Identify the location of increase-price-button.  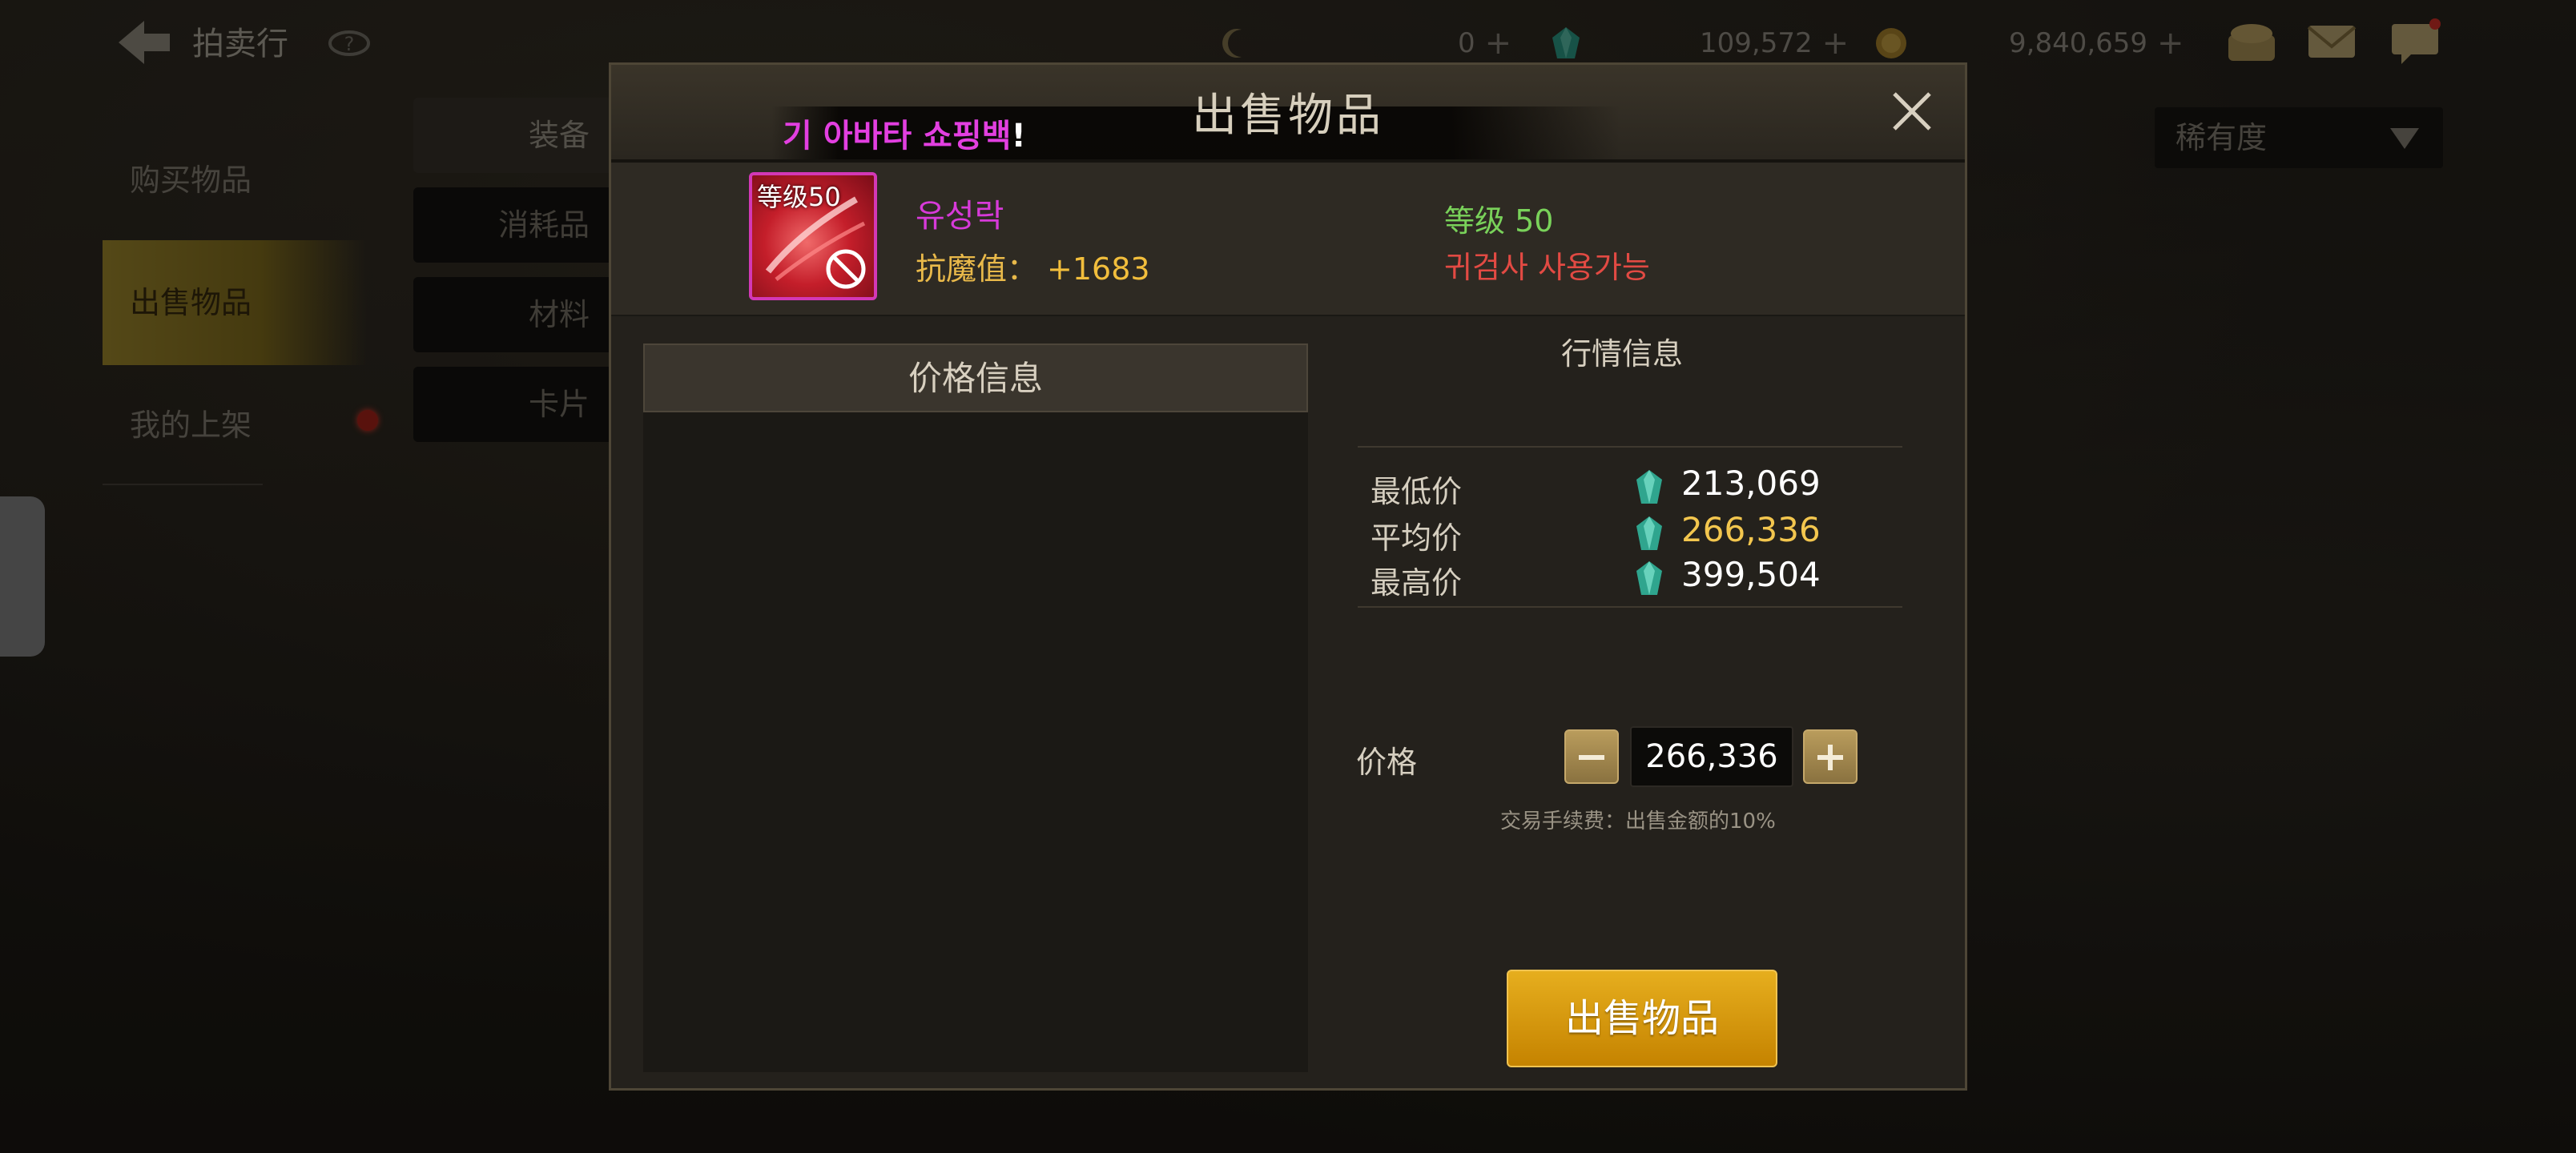
(1830, 757).